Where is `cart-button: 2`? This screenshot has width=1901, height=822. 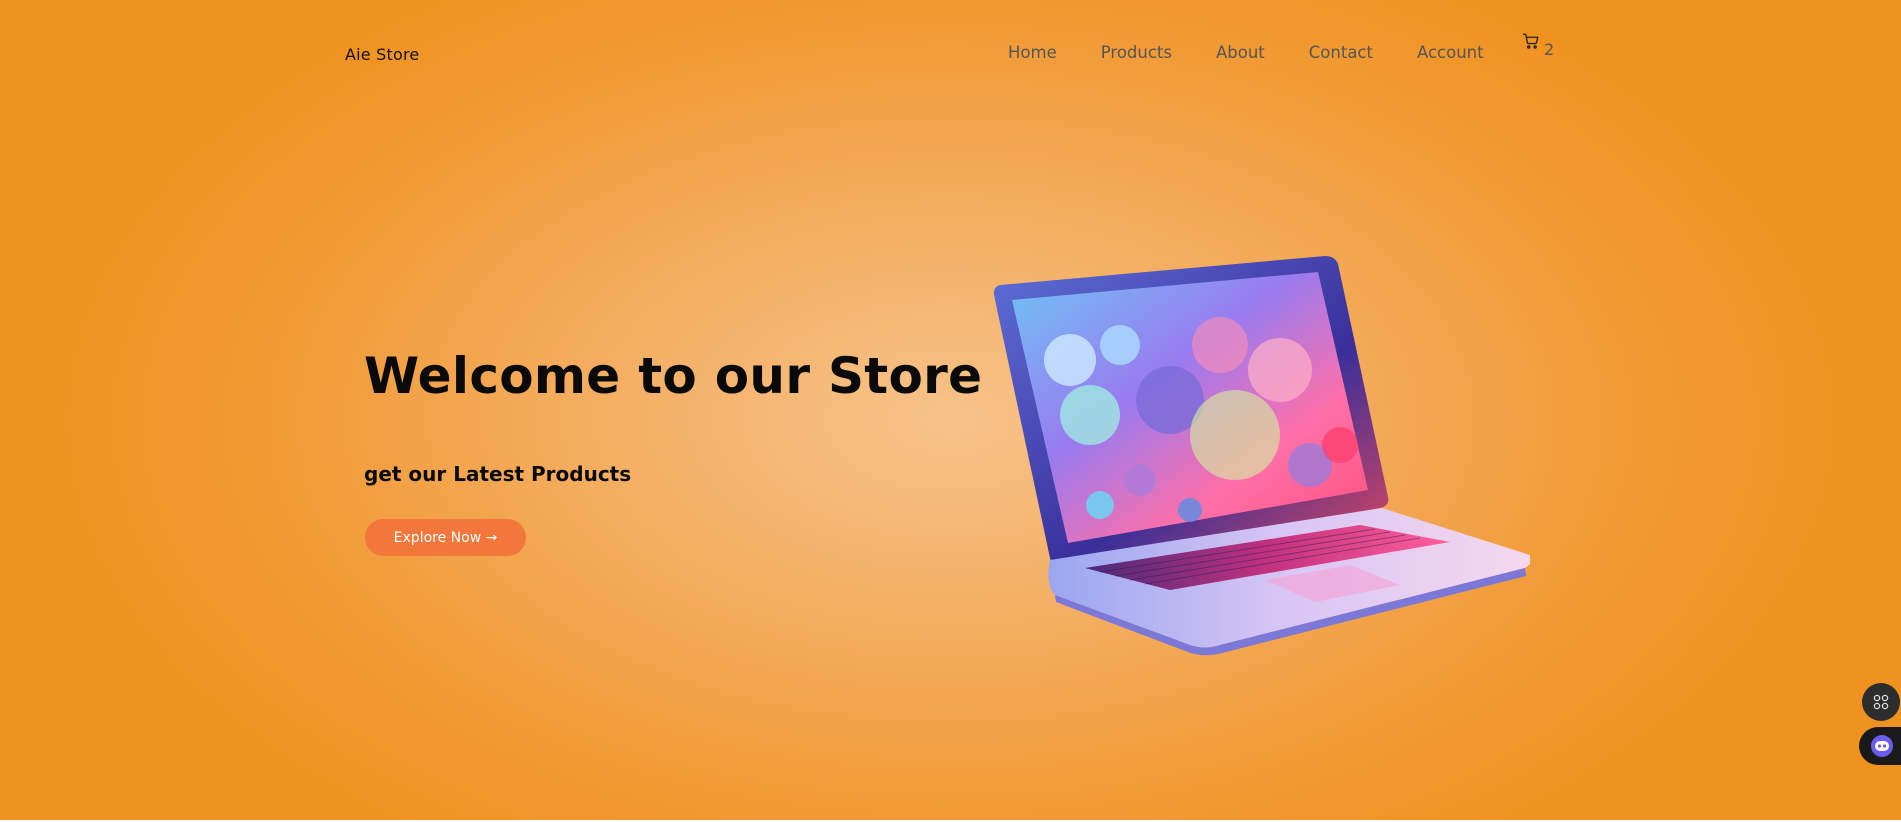
cart-button: 2 is located at coordinates (1538, 45).